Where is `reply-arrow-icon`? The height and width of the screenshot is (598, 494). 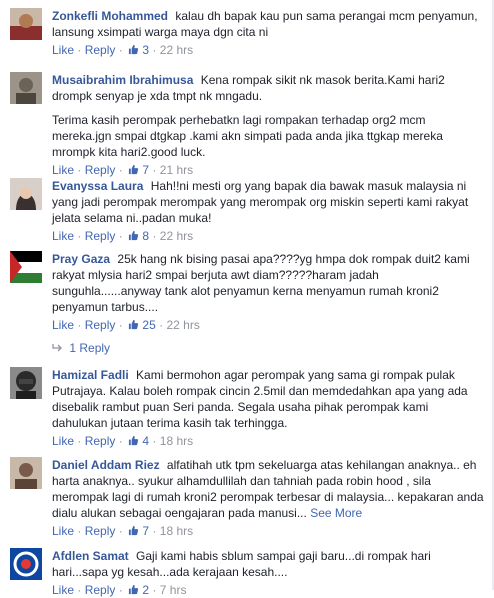 reply-arrow-icon is located at coordinates (59, 348).